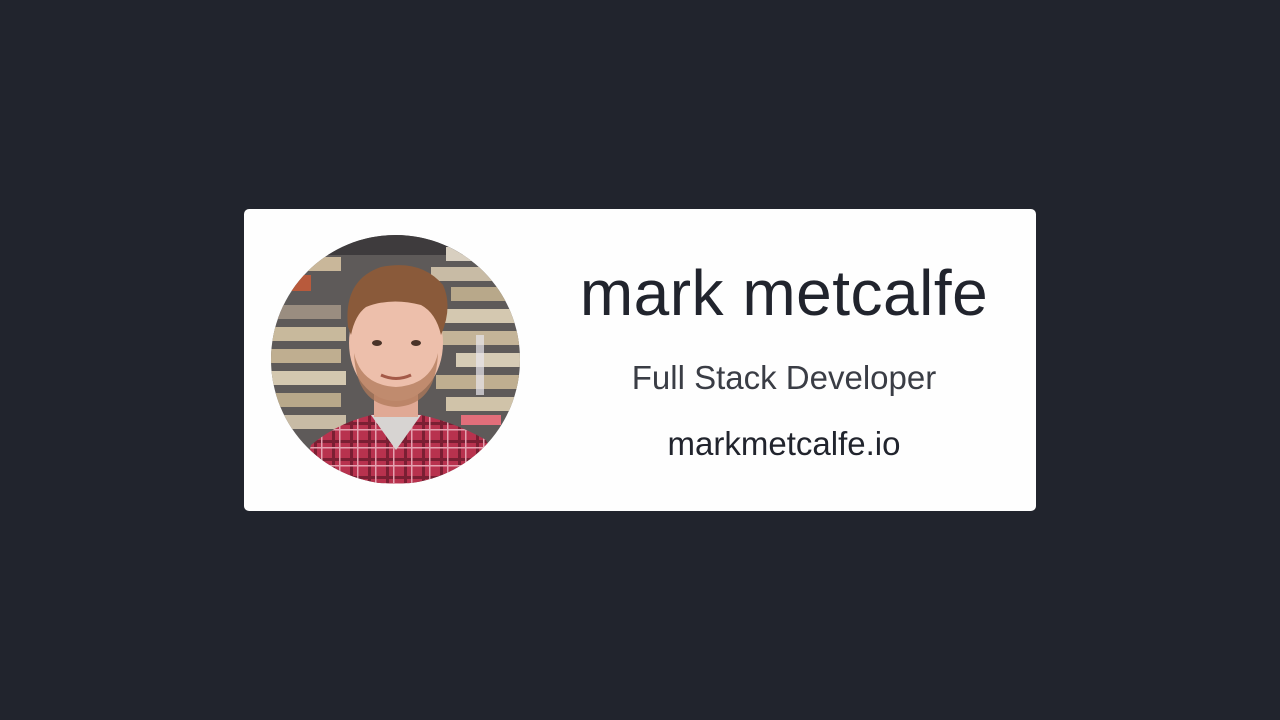  Describe the element at coordinates (784, 444) in the screenshot. I see `website-link: markmetcalfe.io` at that location.